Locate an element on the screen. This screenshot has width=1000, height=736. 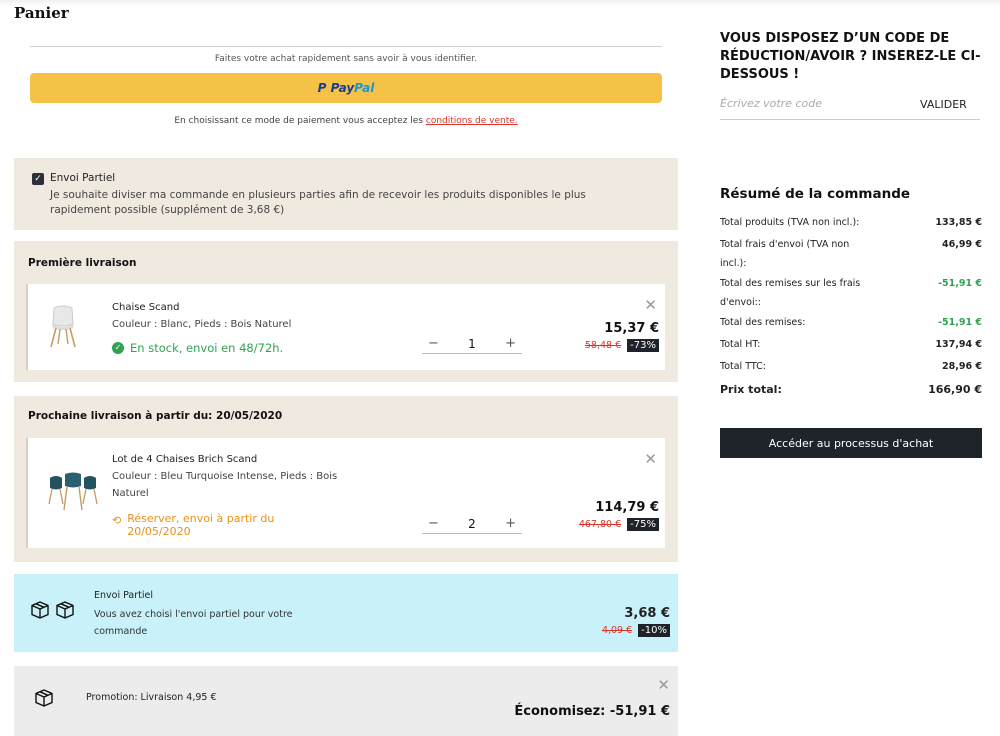
summary-label: Total produits (TVA non incl.): is located at coordinates (790, 222).